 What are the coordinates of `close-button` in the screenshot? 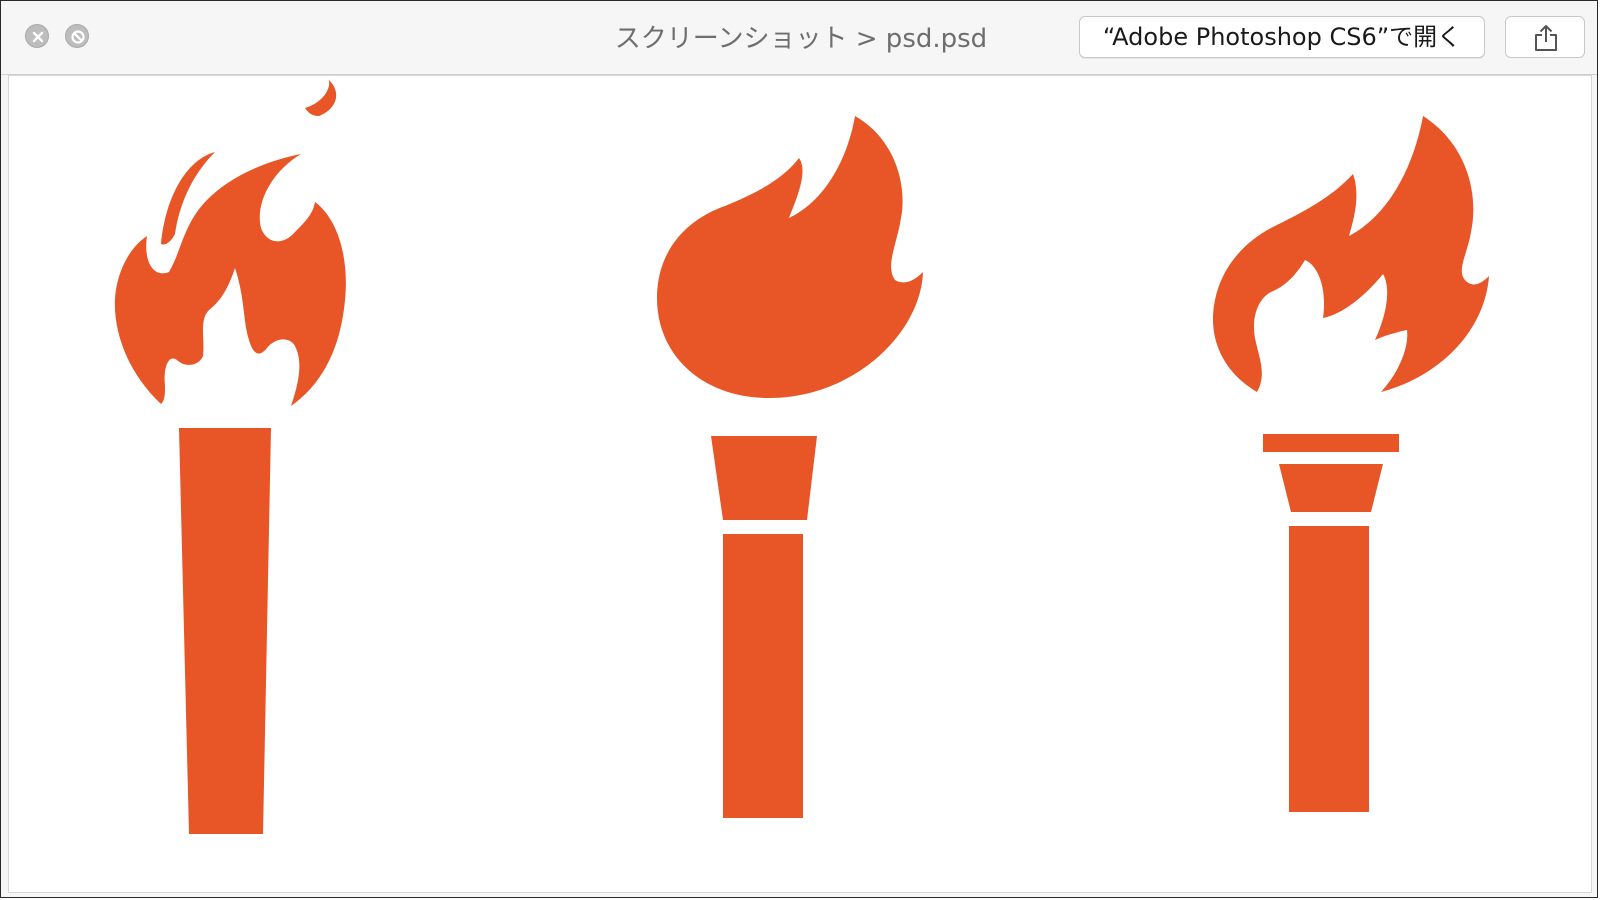 It's located at (37, 36).